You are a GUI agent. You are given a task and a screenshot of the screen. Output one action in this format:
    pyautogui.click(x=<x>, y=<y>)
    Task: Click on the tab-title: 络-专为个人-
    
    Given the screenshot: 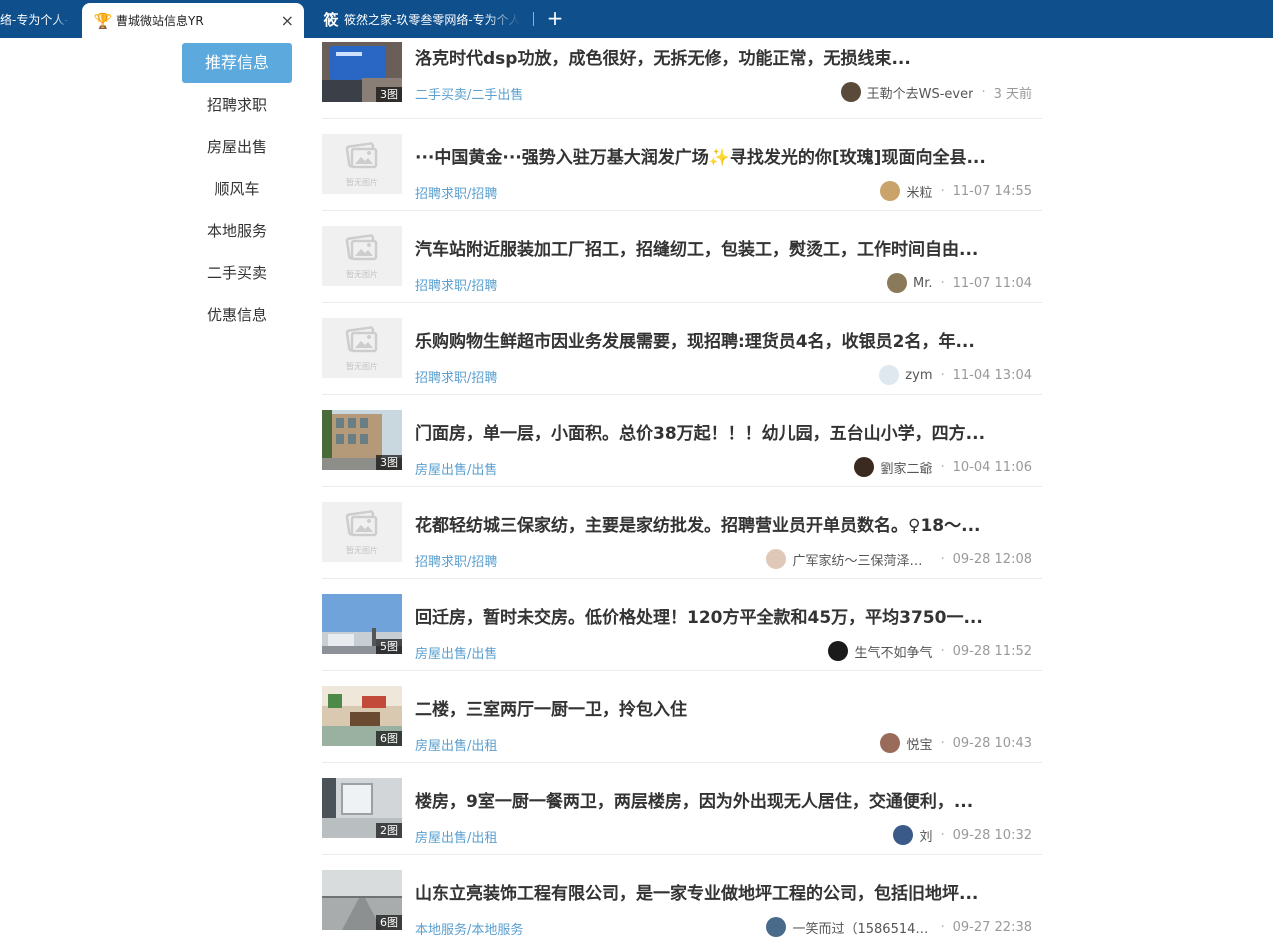 What is the action you would take?
    pyautogui.click(x=34, y=19)
    